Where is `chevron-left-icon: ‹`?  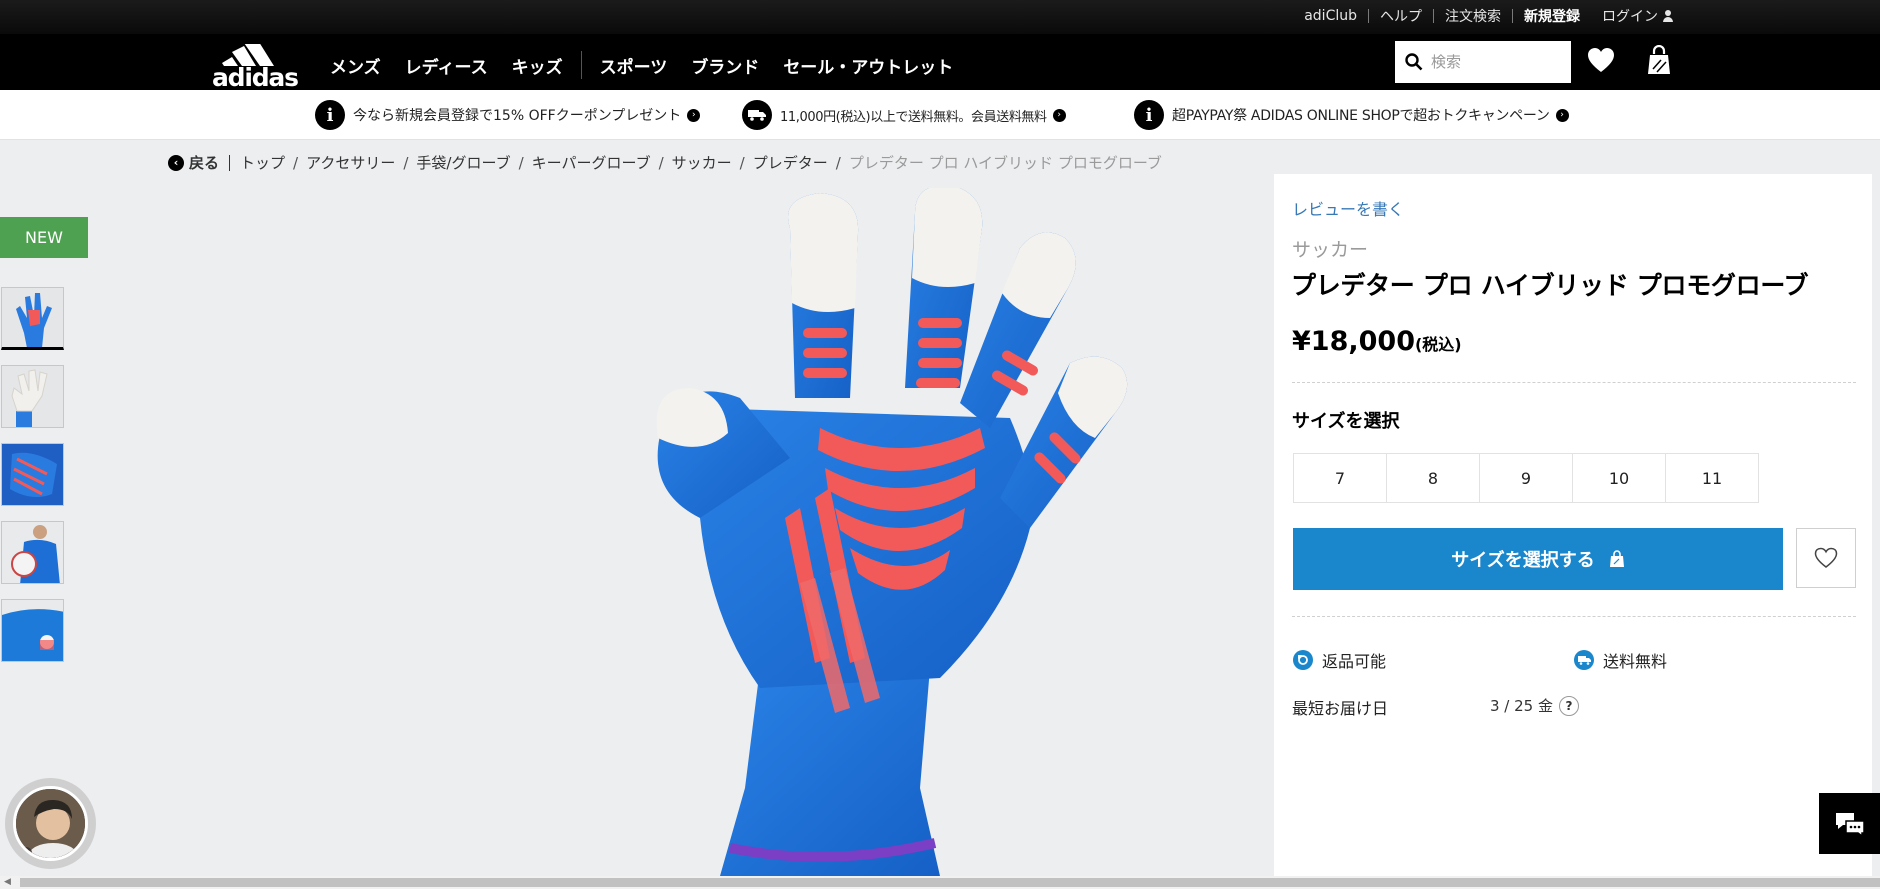 chevron-left-icon: ‹ is located at coordinates (176, 162).